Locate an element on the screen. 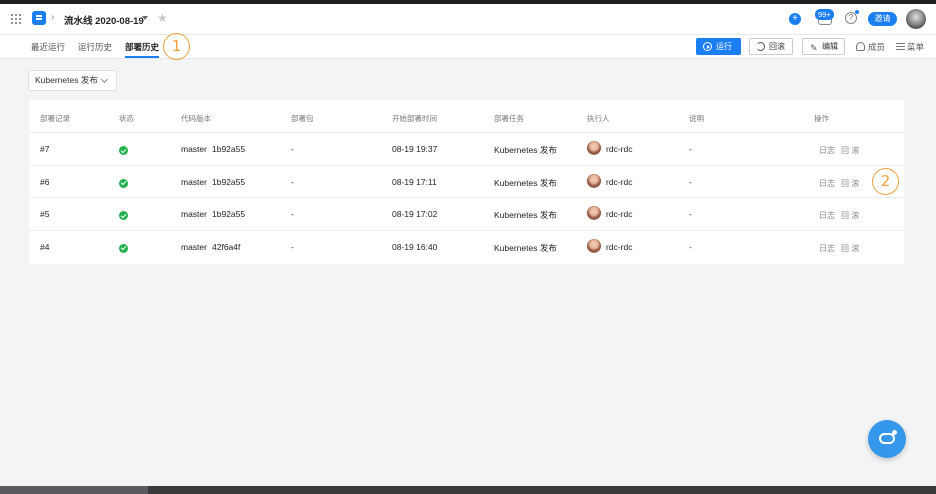 The image size is (936, 494). members-label: 成员 is located at coordinates (877, 47).